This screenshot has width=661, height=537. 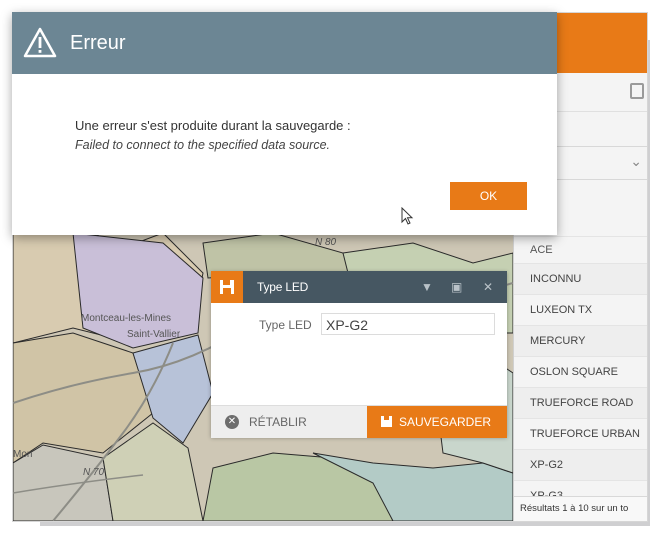 I want to click on restore-icon: ▣, so click(x=456, y=287).